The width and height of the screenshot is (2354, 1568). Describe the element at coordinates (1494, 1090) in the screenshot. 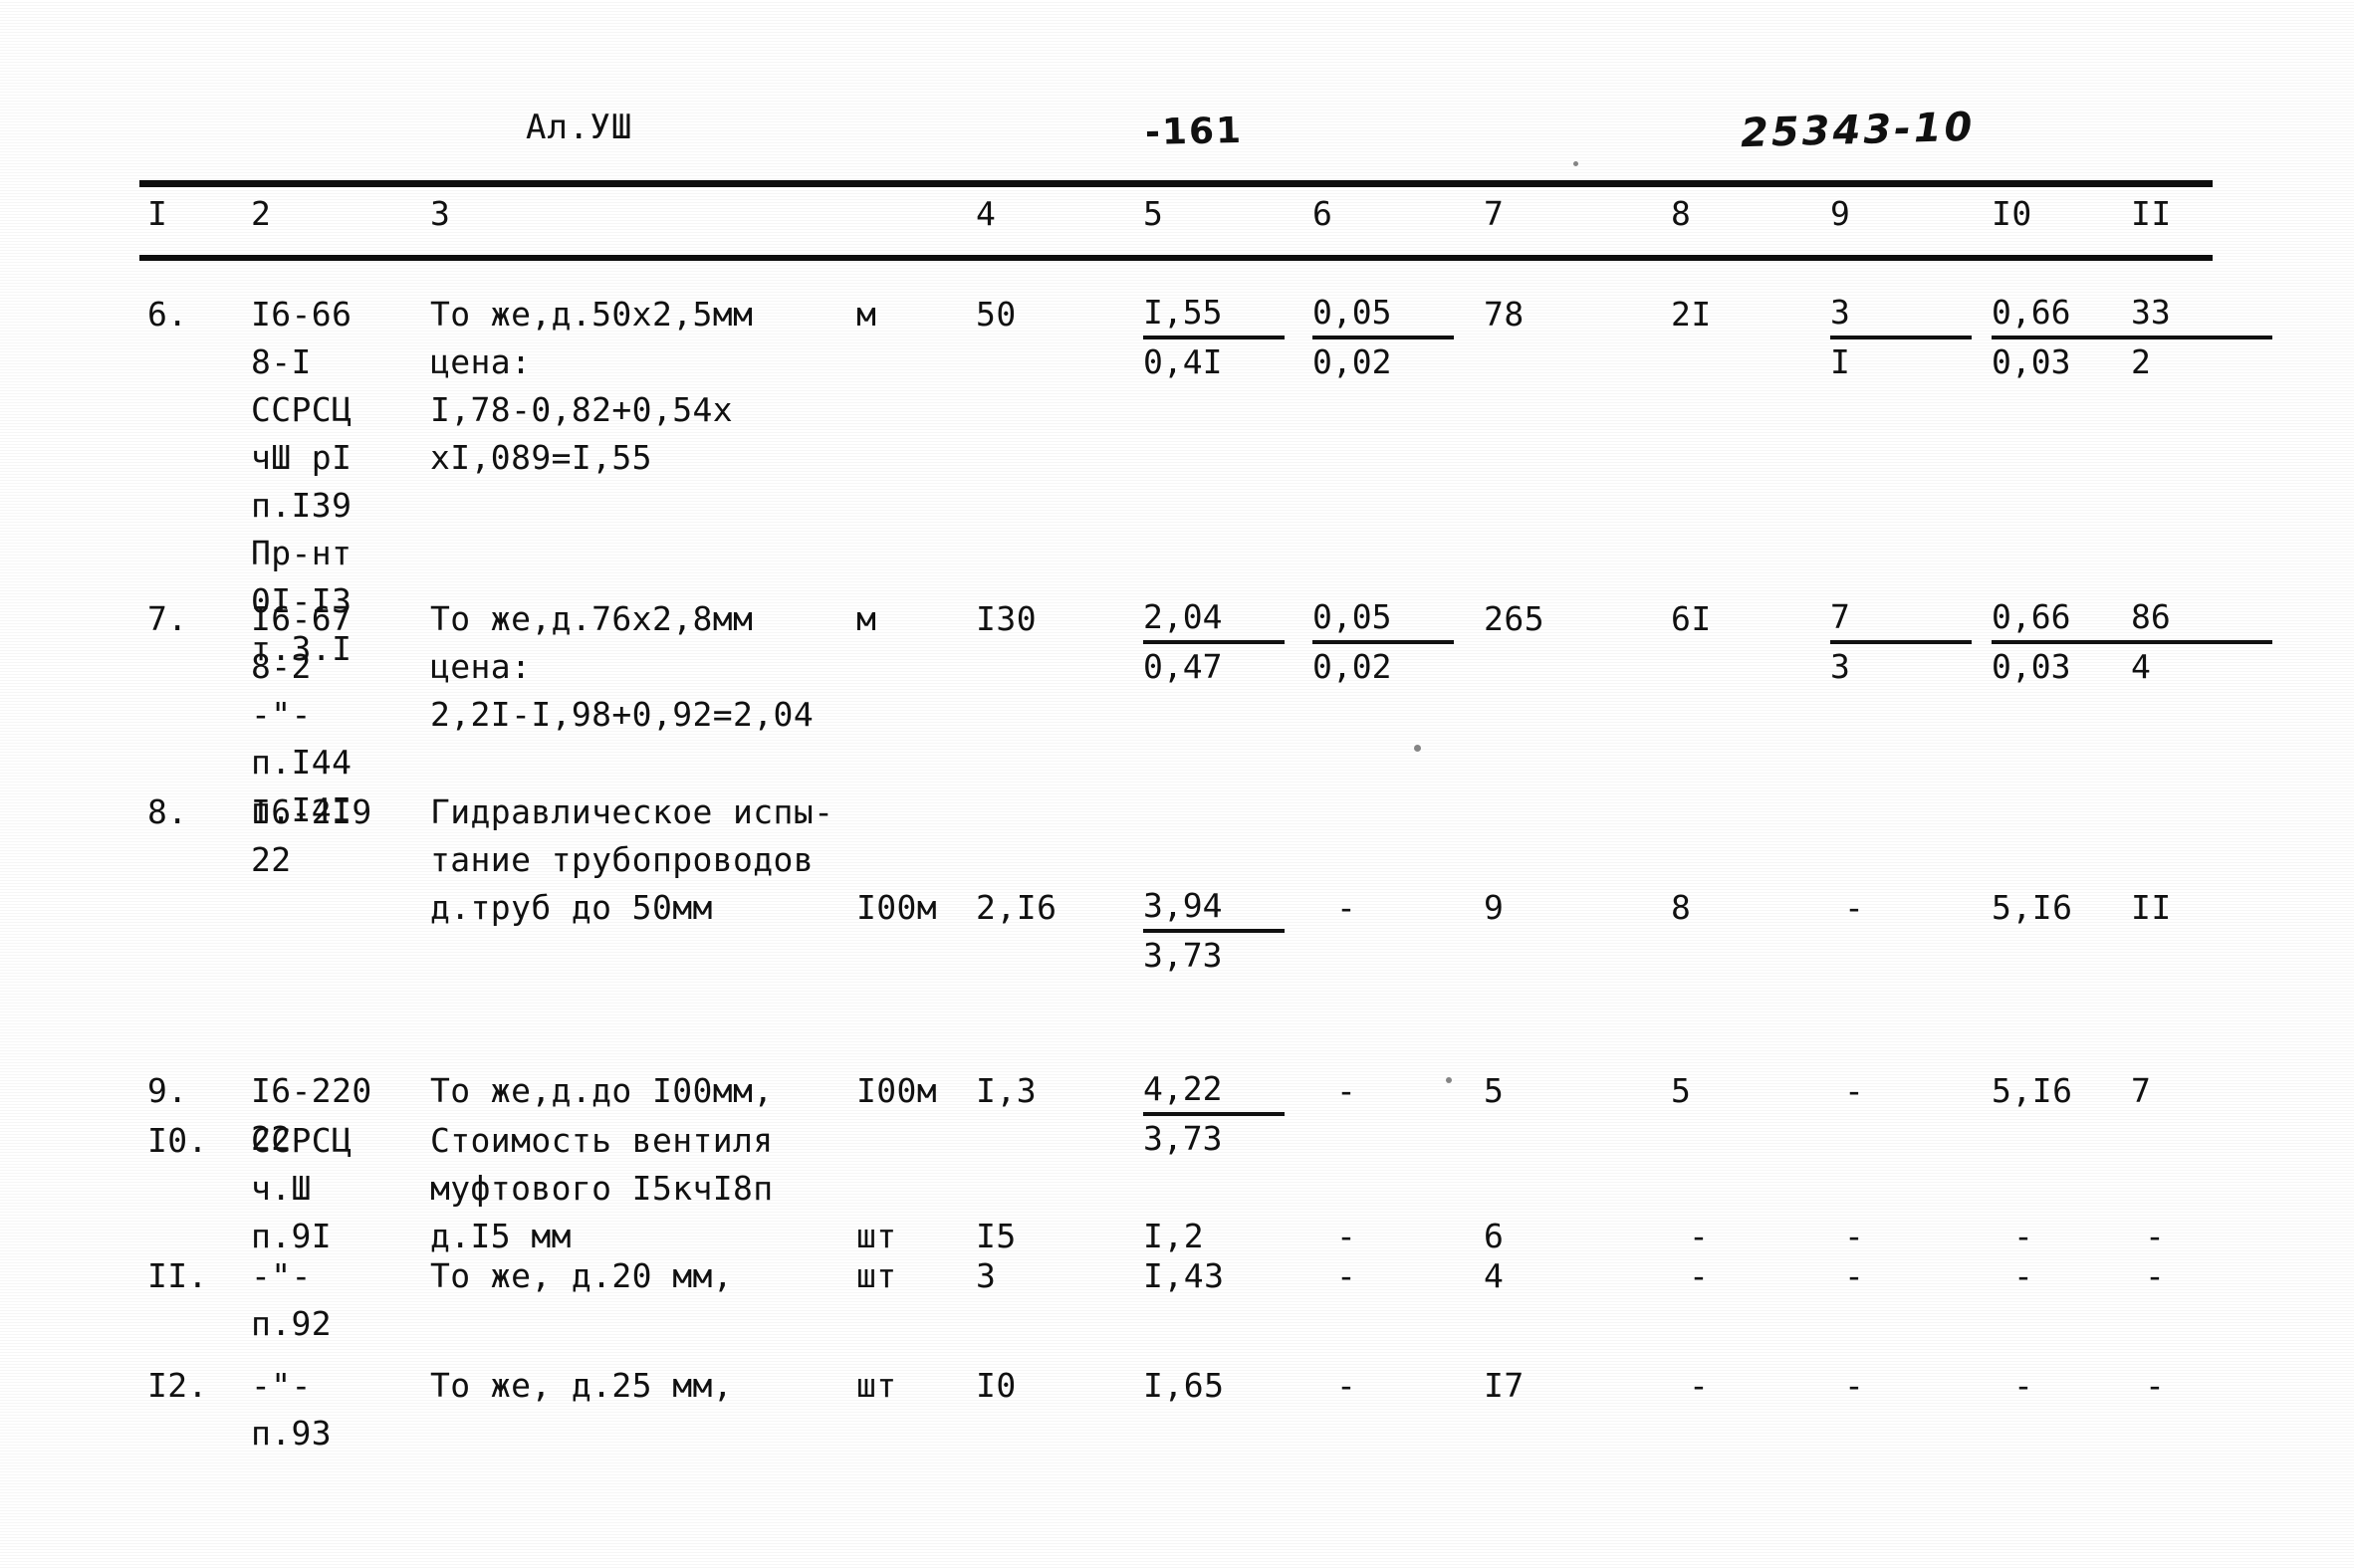

I see `row-col7-value: 5` at that location.